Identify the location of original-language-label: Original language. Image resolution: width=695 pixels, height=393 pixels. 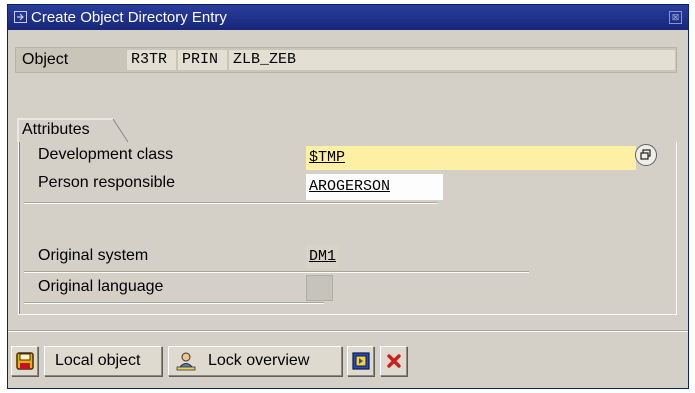
(101, 286).